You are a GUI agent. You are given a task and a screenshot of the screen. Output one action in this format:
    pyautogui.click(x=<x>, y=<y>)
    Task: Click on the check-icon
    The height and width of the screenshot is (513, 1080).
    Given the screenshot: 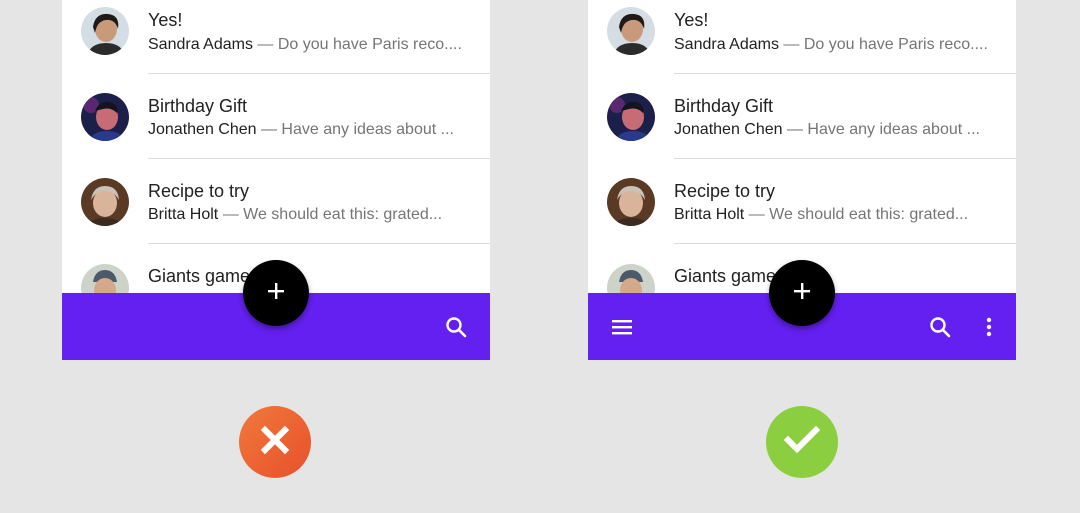 What is the action you would take?
    pyautogui.click(x=802, y=442)
    